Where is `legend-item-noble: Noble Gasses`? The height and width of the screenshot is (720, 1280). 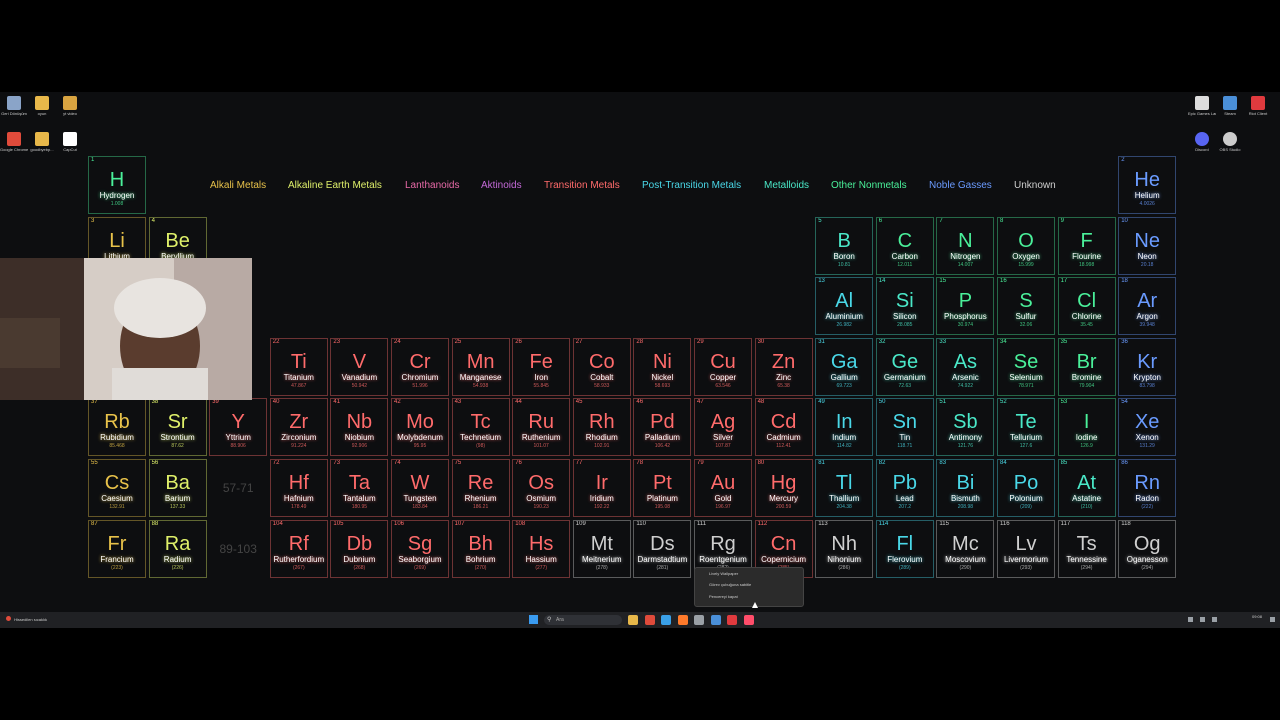 legend-item-noble: Noble Gasses is located at coordinates (960, 186).